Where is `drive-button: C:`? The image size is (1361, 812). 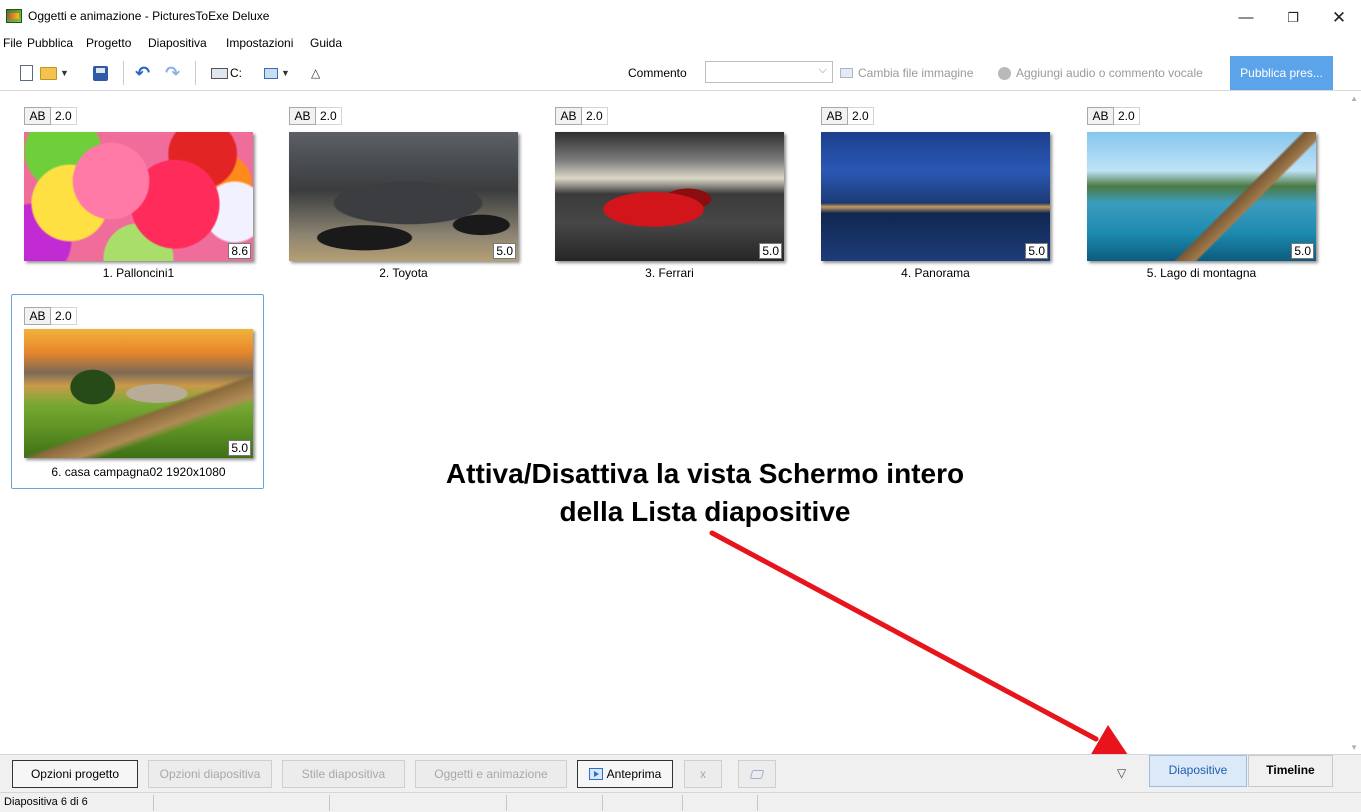 drive-button: C: is located at coordinates (226, 73).